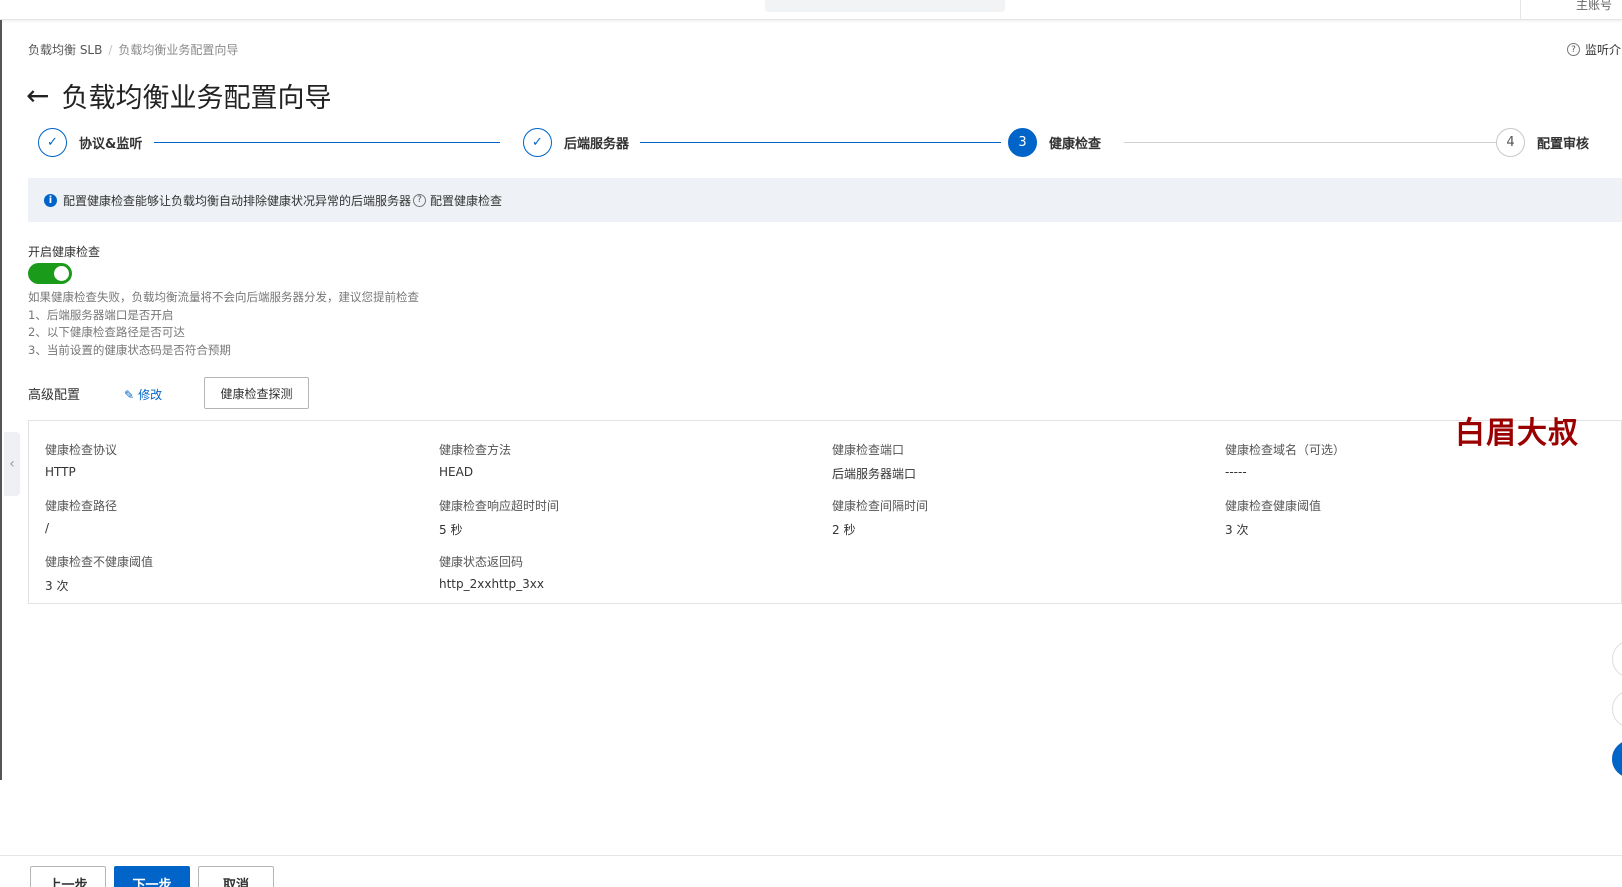 This screenshot has height=887, width=1622. I want to click on breadcrumb: 负载均衡 SLB / 负载均衡业务配置向导, so click(133, 49).